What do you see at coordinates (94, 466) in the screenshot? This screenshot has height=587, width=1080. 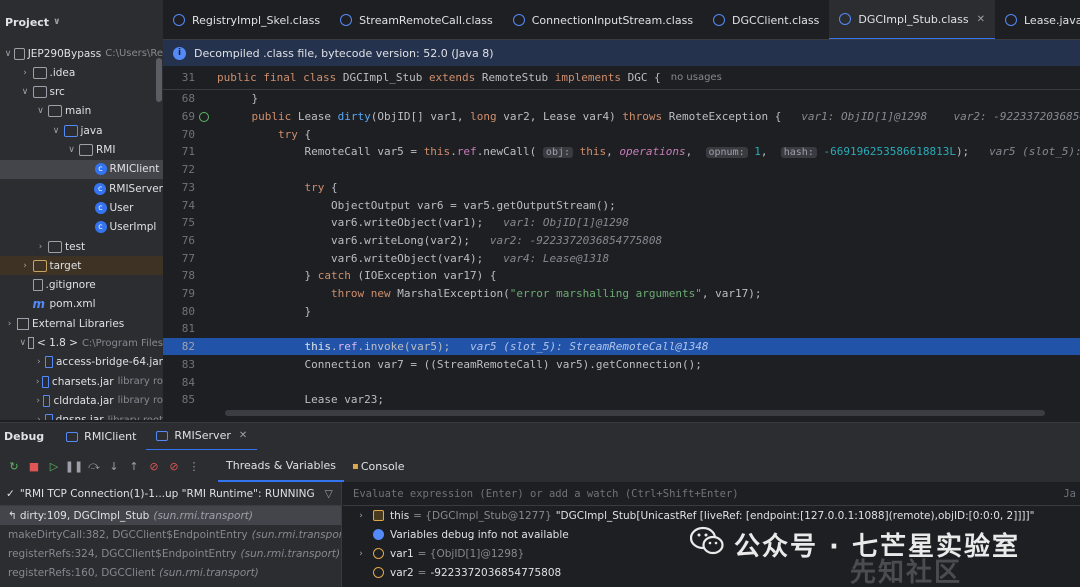 I see `step-over-icon: ⤼` at bounding box center [94, 466].